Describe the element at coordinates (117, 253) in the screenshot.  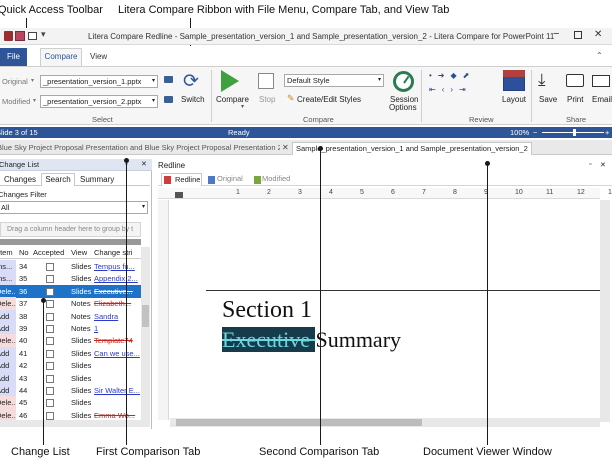
I see `column-change-string: Change stri` at that location.